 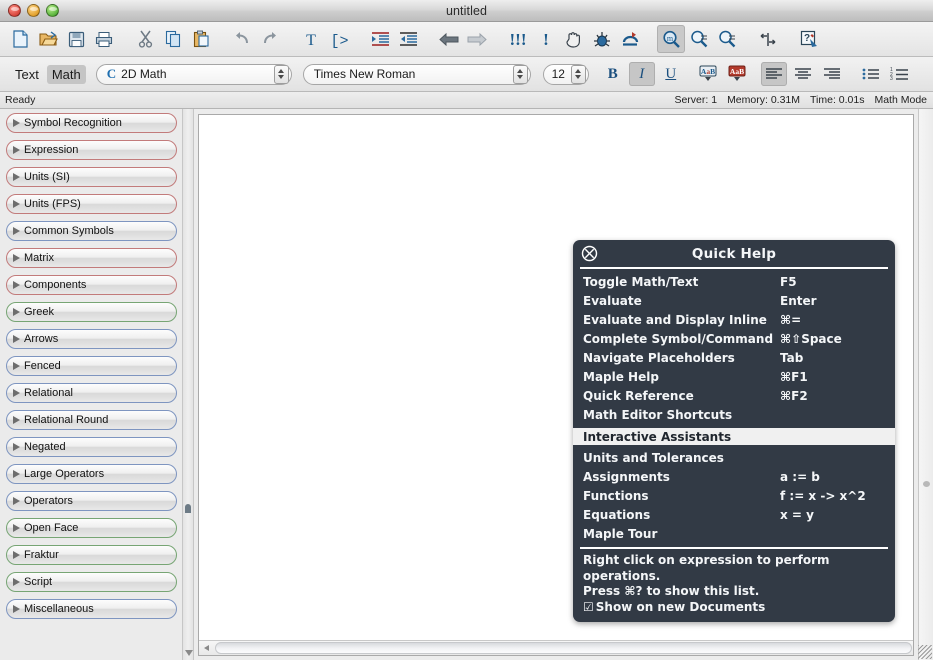 What do you see at coordinates (91, 204) in the screenshot?
I see `palette-item: Units (FPS)` at bounding box center [91, 204].